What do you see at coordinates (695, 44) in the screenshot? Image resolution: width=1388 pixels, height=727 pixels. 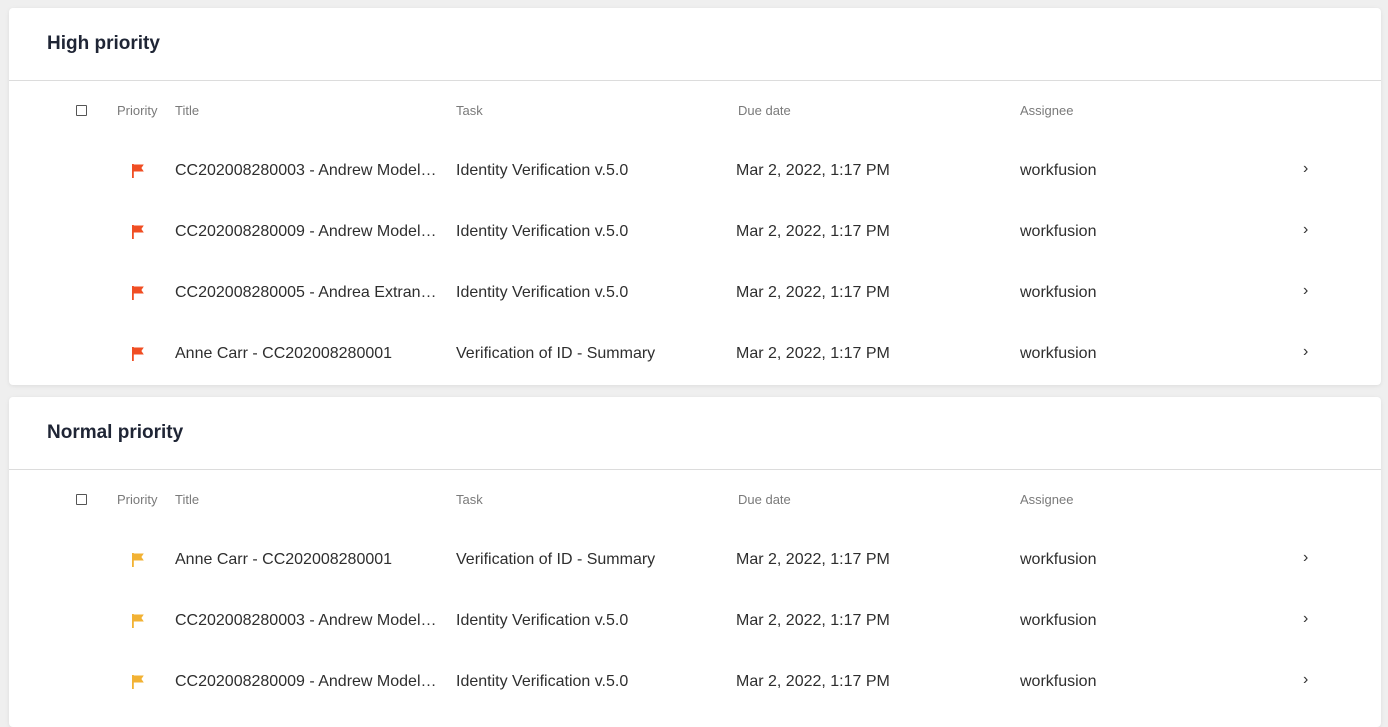 I see `section-header: High priority` at bounding box center [695, 44].